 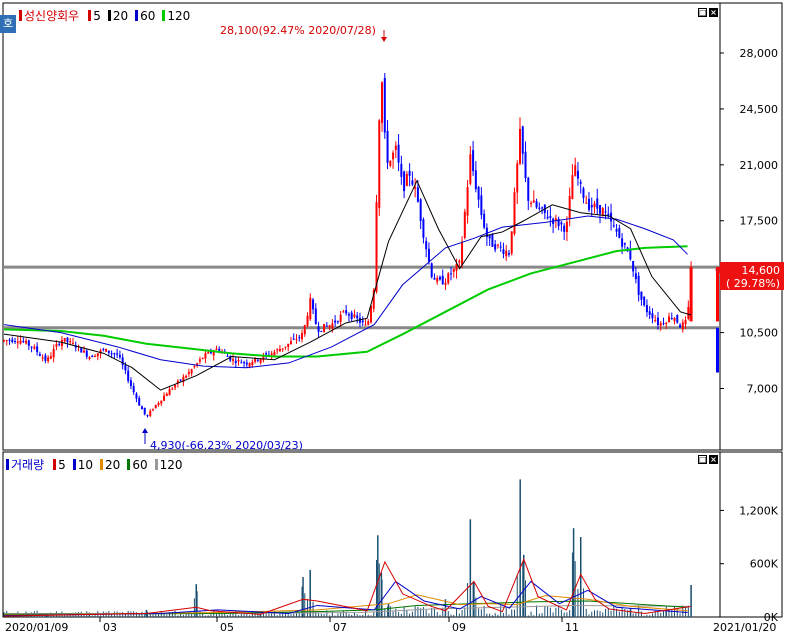 I want to click on time-tick-label: 07, so click(x=340, y=627).